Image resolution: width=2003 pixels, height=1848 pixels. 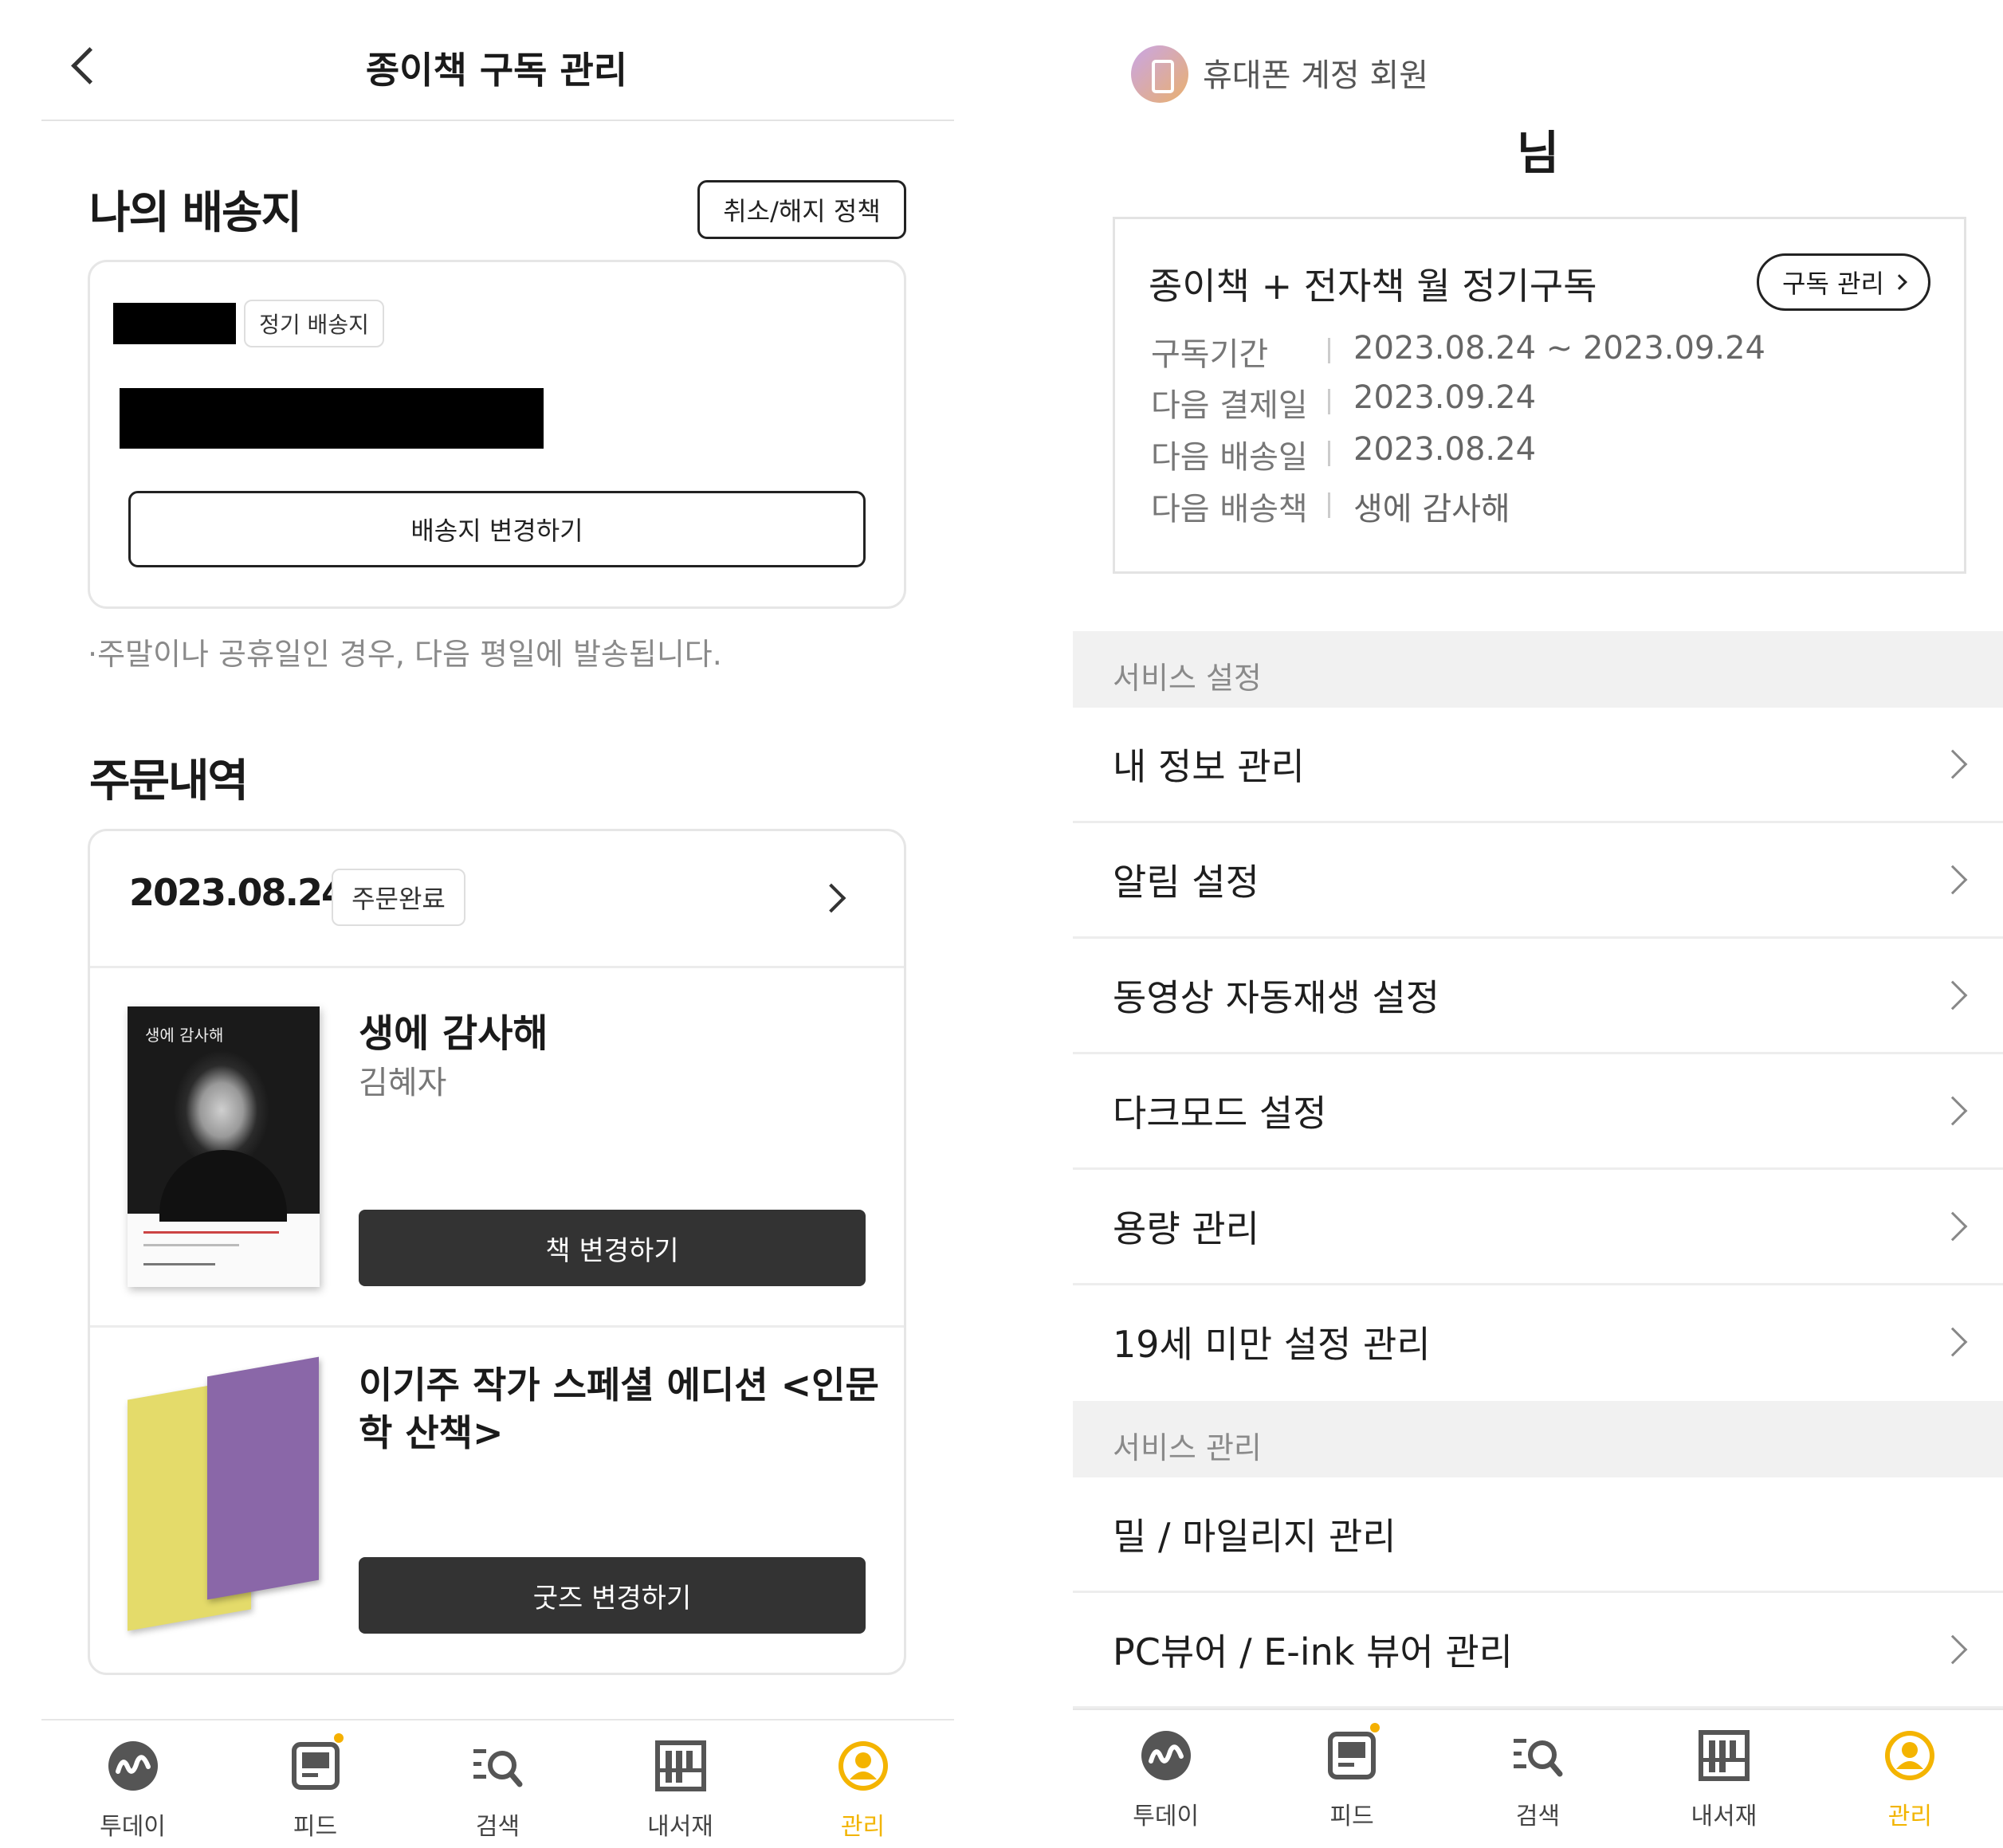 I want to click on orders-section-title: 주문내역, so click(x=169, y=781).